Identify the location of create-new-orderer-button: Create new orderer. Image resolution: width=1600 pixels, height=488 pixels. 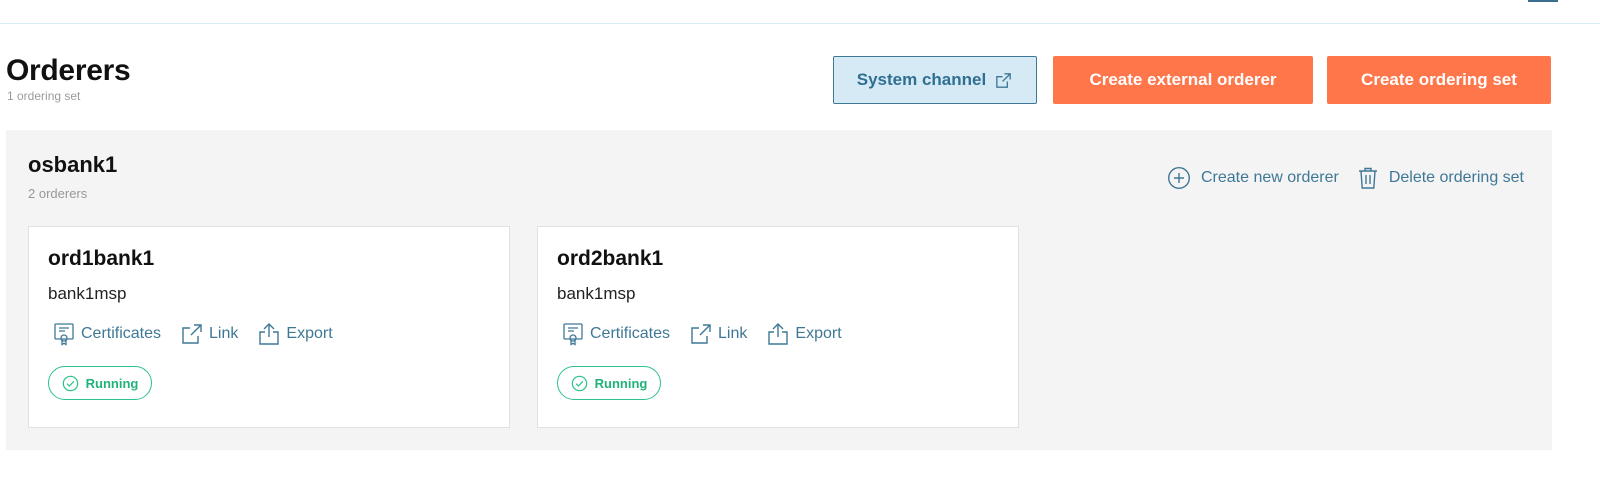
(1253, 178).